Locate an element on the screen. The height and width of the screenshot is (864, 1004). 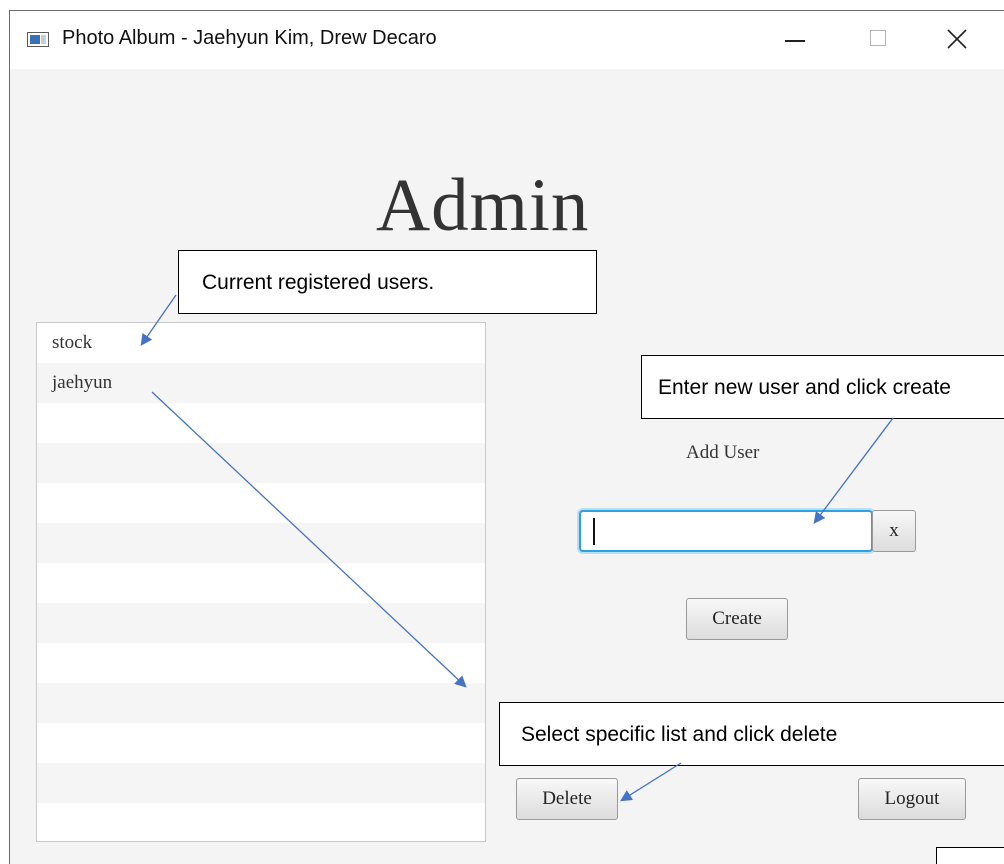
users-callout: Current registered users. is located at coordinates (387, 282).